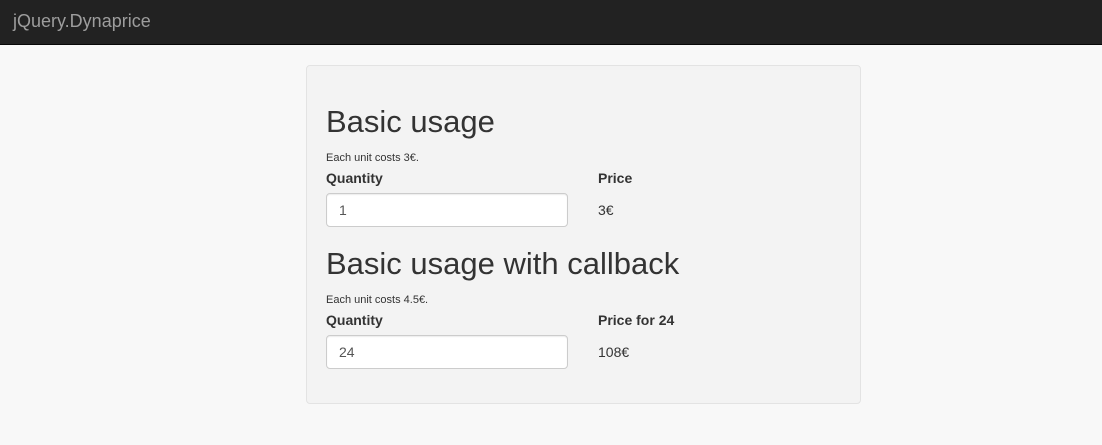 The image size is (1102, 445). I want to click on navbar-brand: jQuery.Dynaprice, so click(82, 21).